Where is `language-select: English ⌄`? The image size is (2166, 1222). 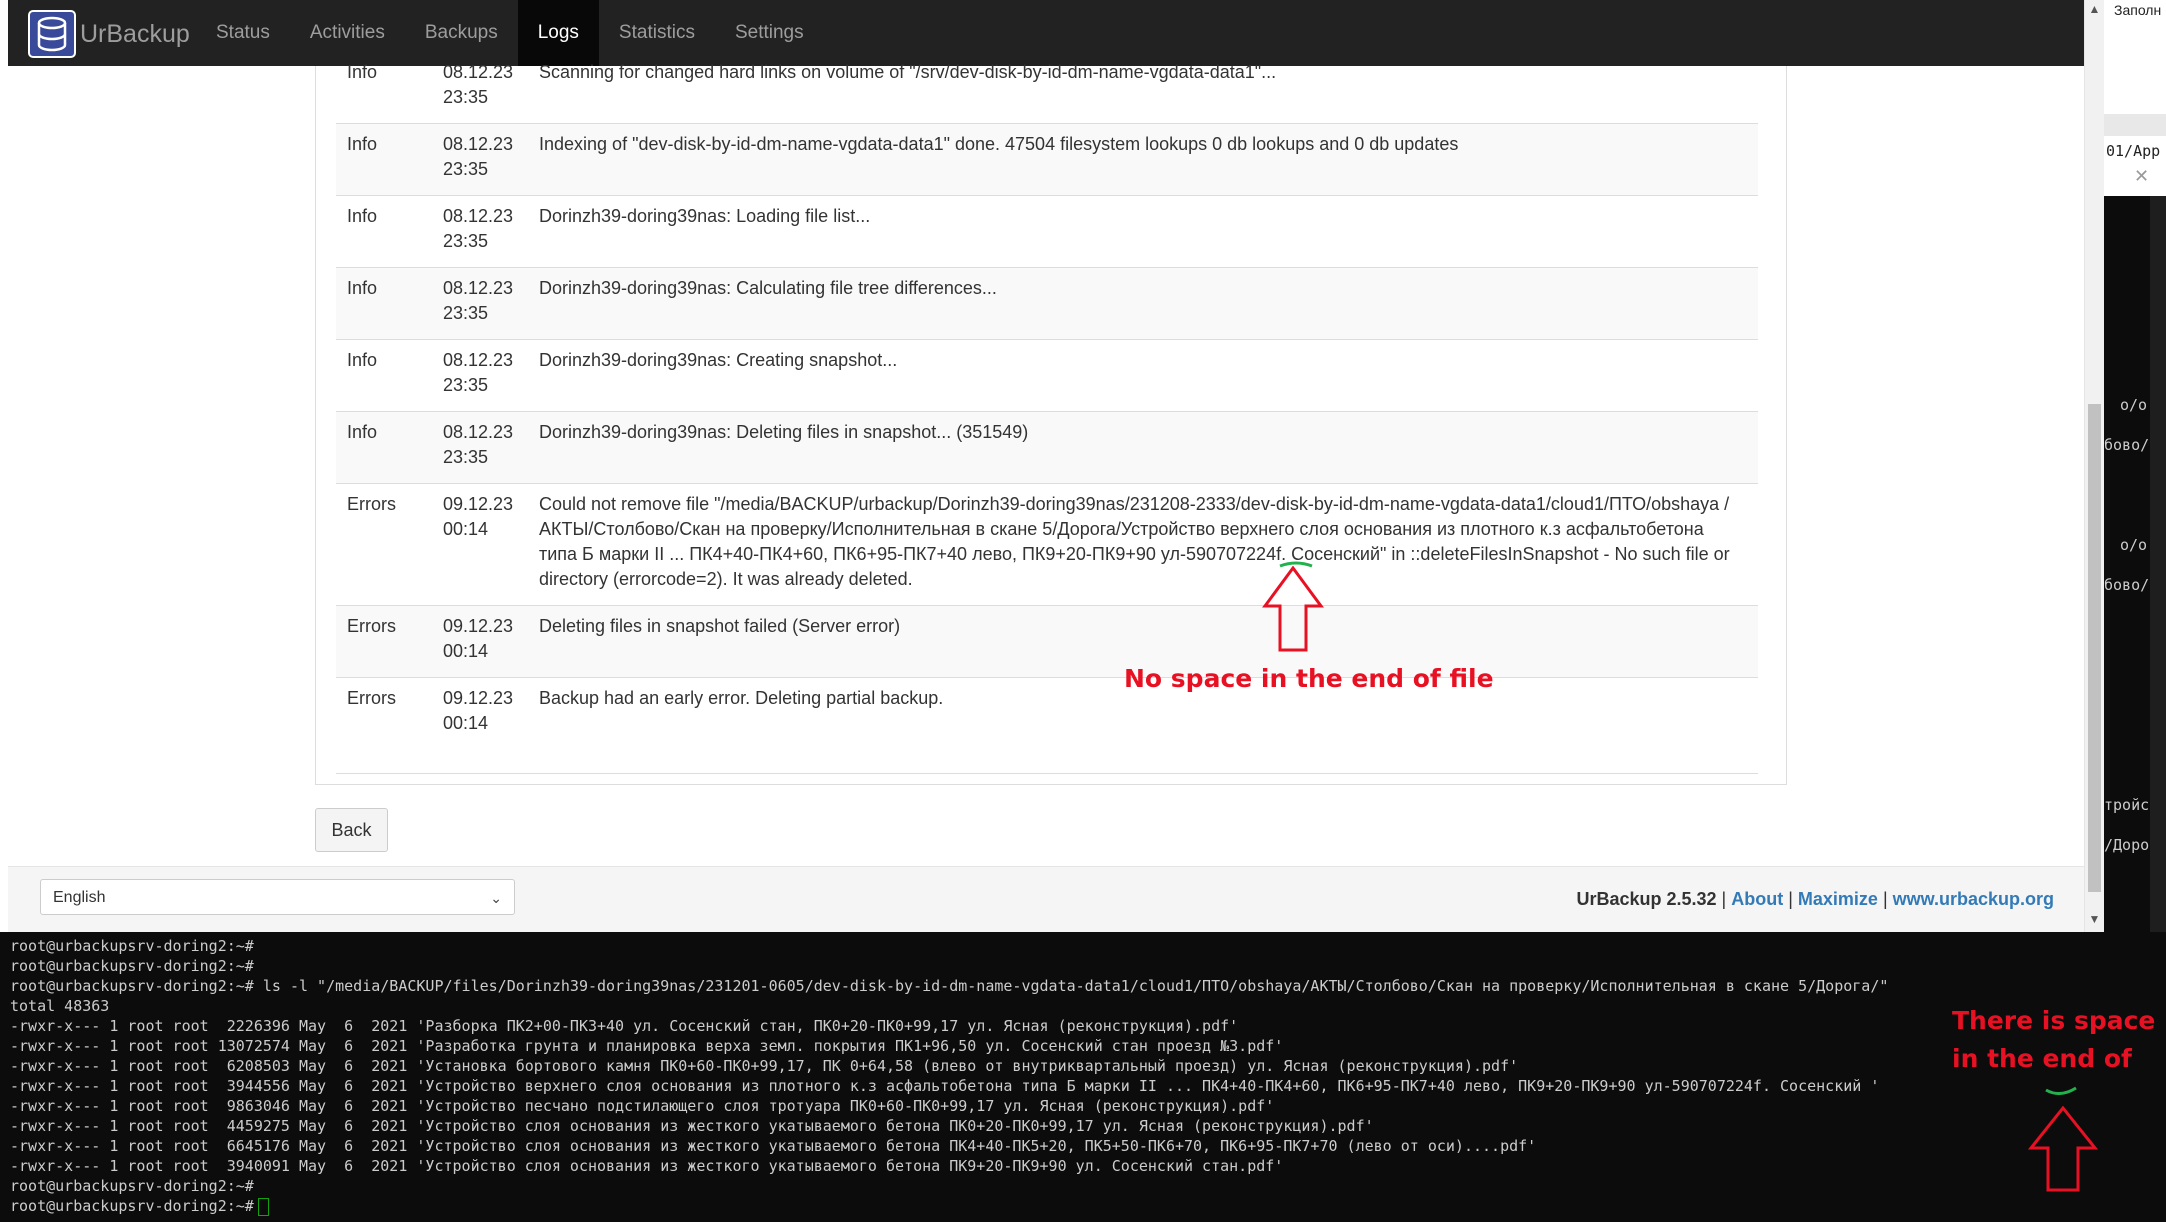 language-select: English ⌄ is located at coordinates (277, 897).